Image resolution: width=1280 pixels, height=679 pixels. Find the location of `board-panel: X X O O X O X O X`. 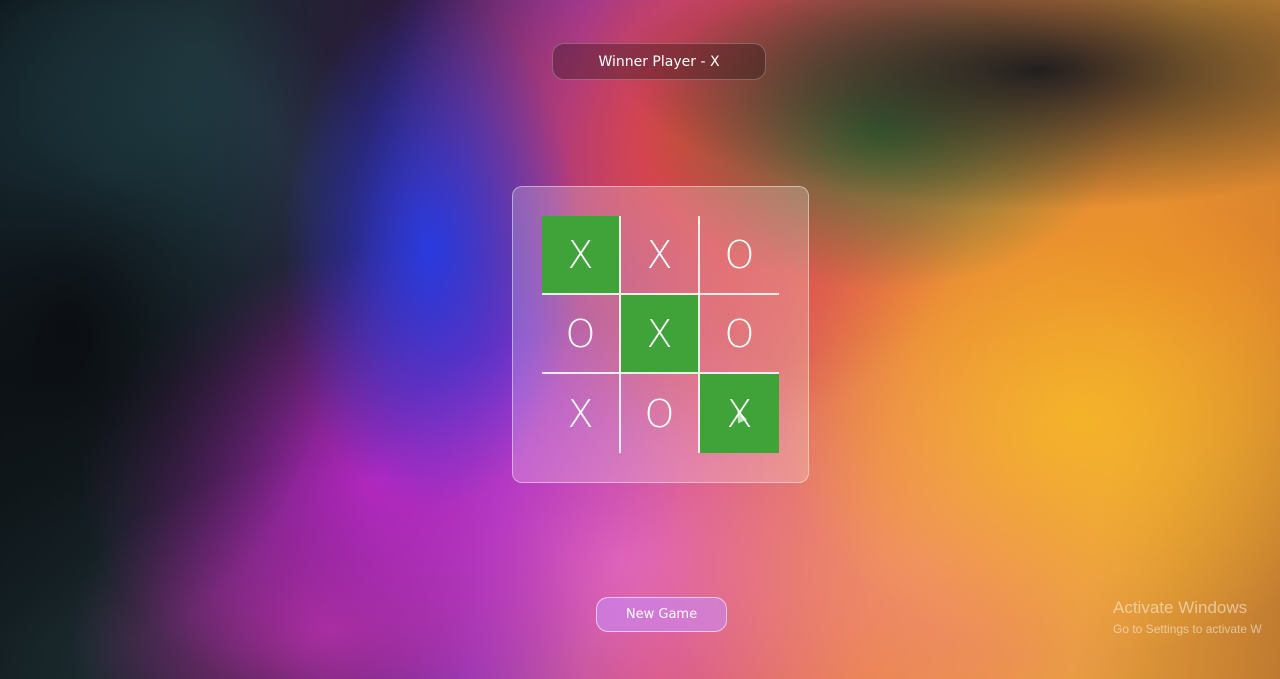

board-panel: X X O O X O X O X is located at coordinates (660, 334).